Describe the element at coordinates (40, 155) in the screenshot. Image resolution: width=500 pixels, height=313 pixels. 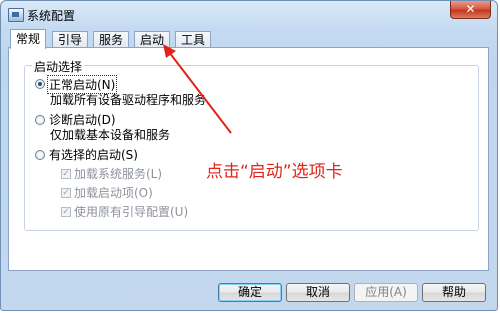
I see `selective-startup-radio` at that location.